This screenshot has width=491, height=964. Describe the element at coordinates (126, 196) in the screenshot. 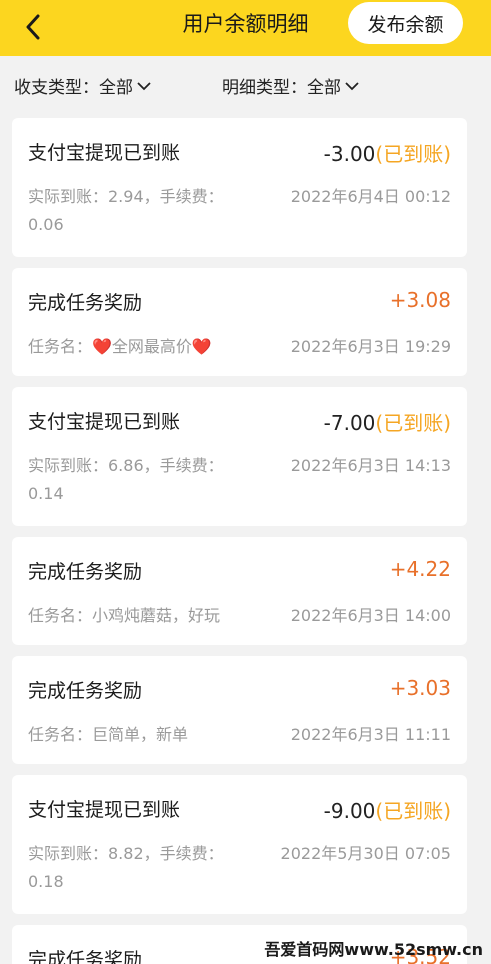

I see `record-detail: 实际到账：2.94，手续费：` at that location.